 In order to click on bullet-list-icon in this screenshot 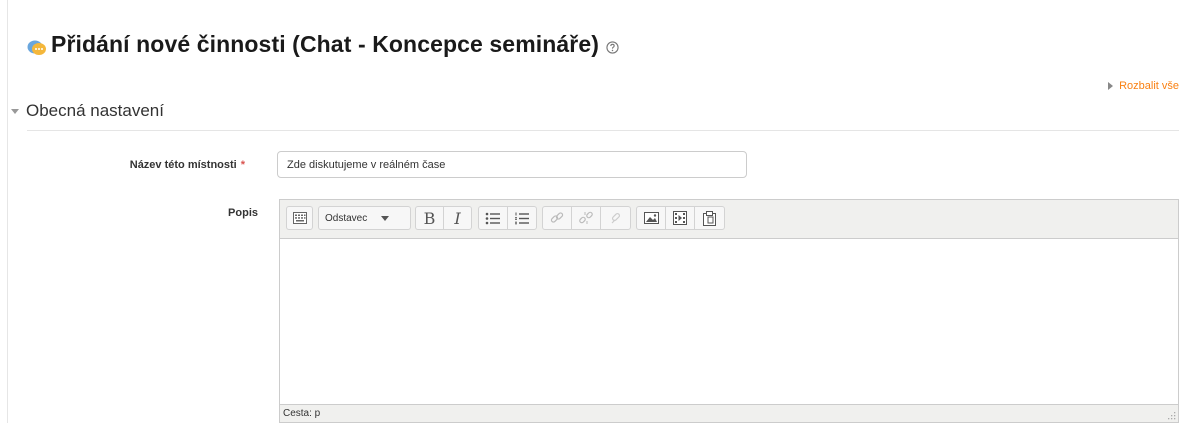, I will do `click(492, 218)`.